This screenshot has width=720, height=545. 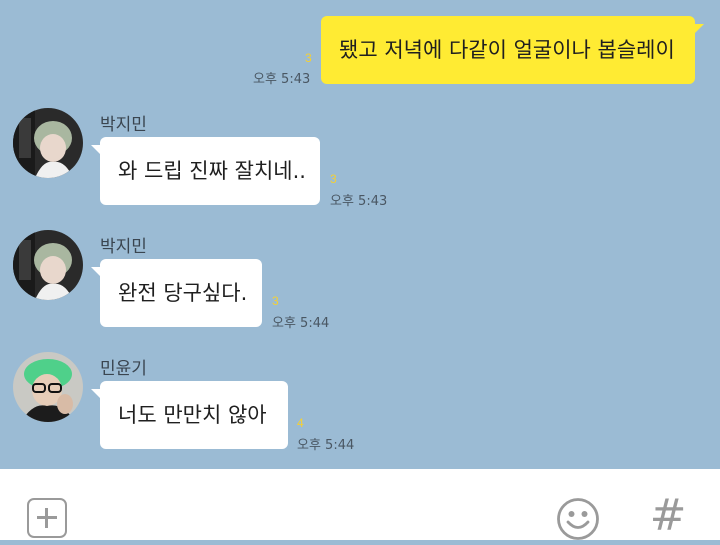 I want to click on emoticon-icon, so click(x=578, y=519).